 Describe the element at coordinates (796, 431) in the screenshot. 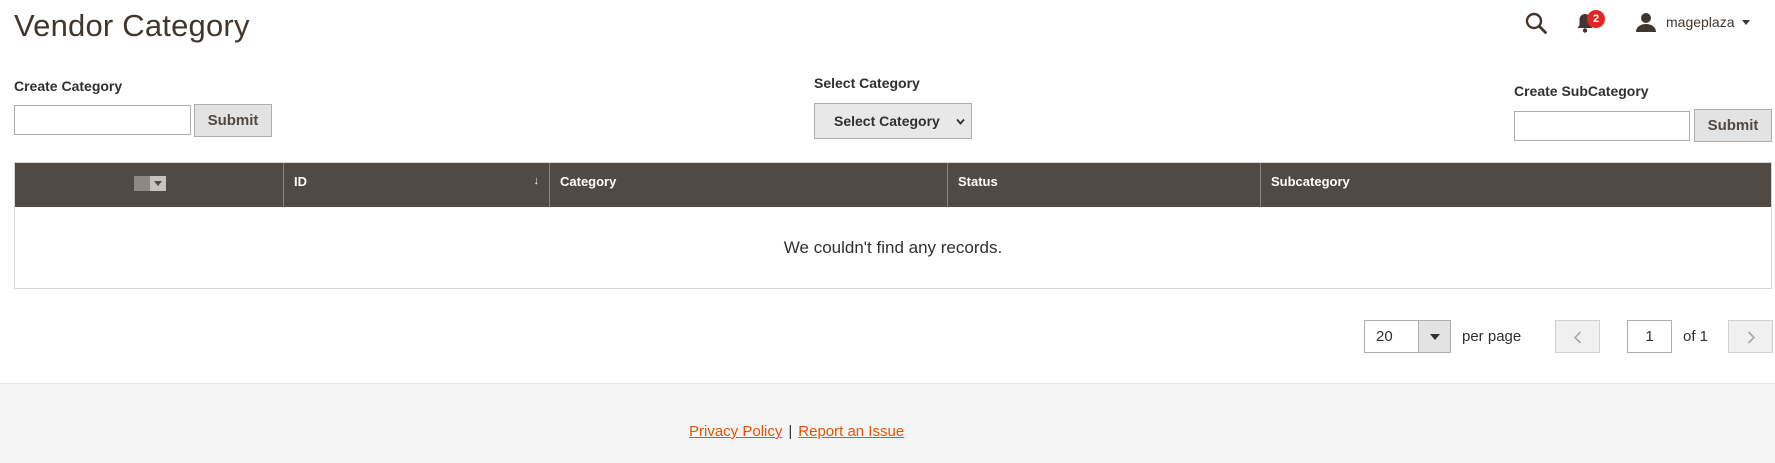

I see `footer-links: Privacy Policy | Report an Issue` at that location.